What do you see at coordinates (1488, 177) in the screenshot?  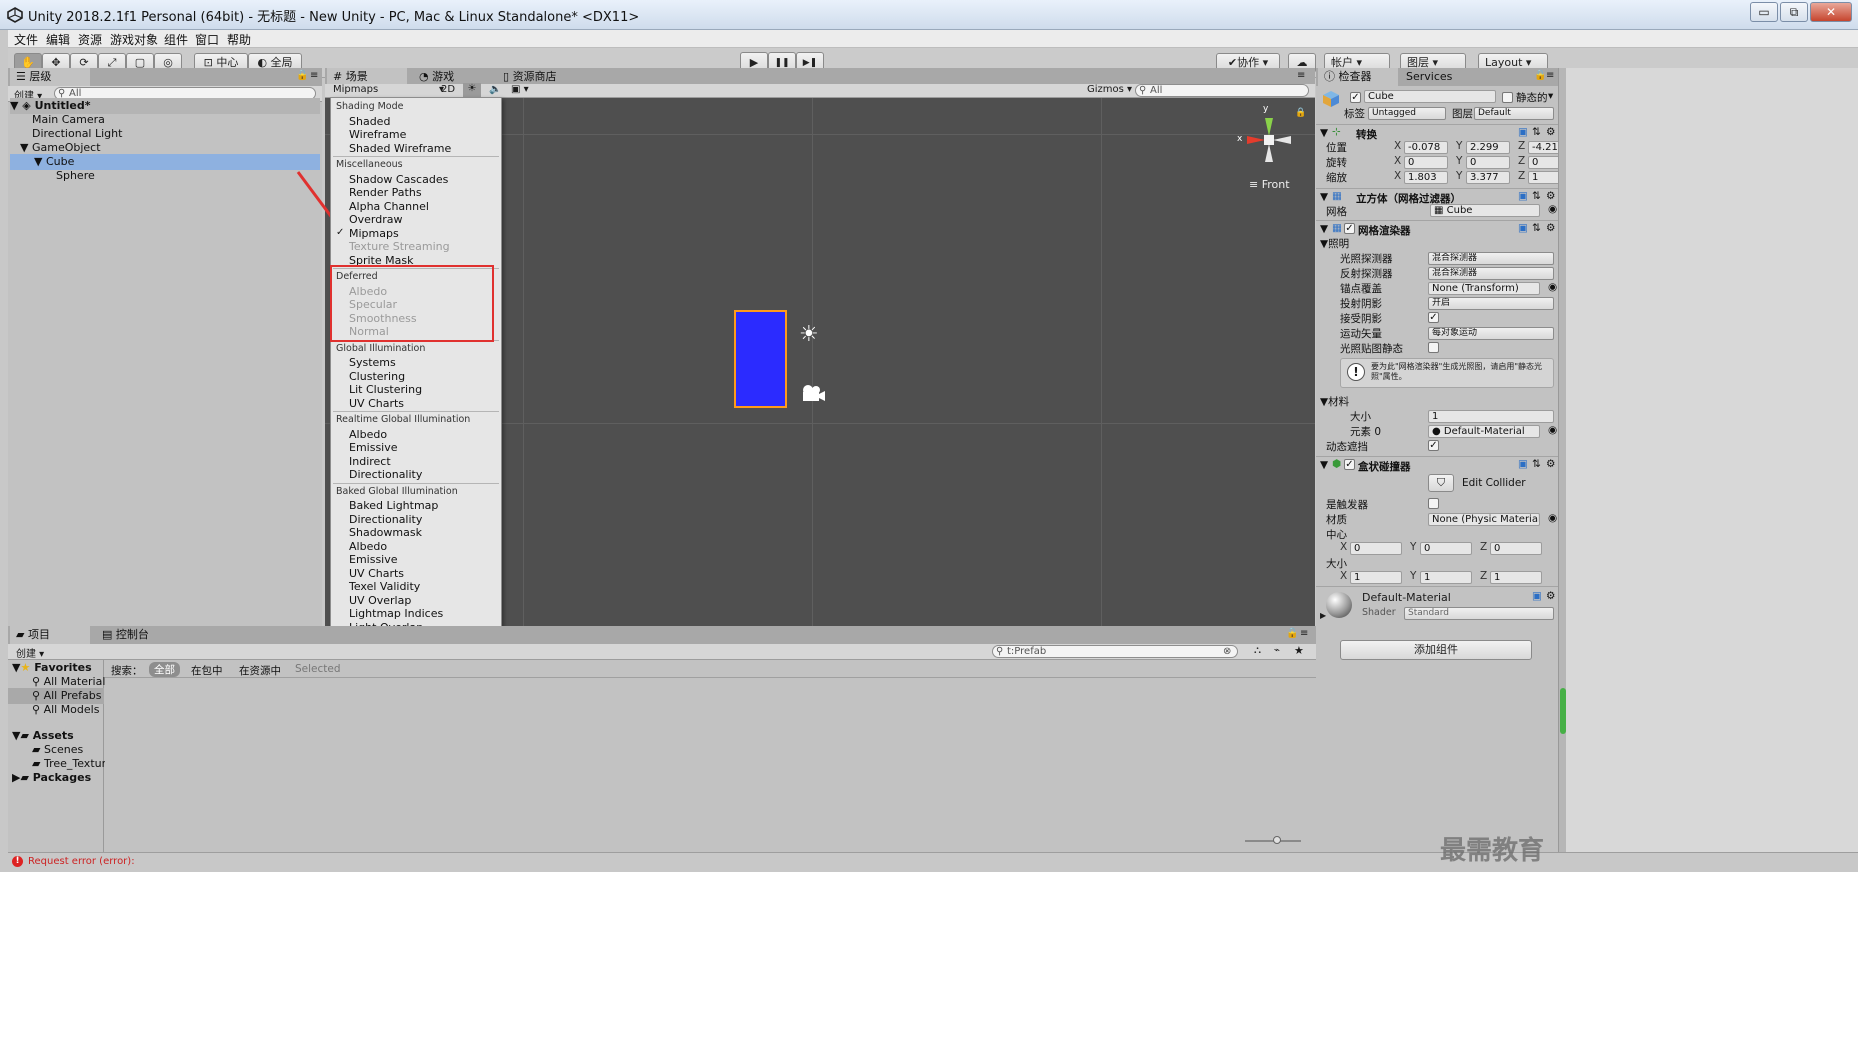 I see `scale-y-field: 3.377` at bounding box center [1488, 177].